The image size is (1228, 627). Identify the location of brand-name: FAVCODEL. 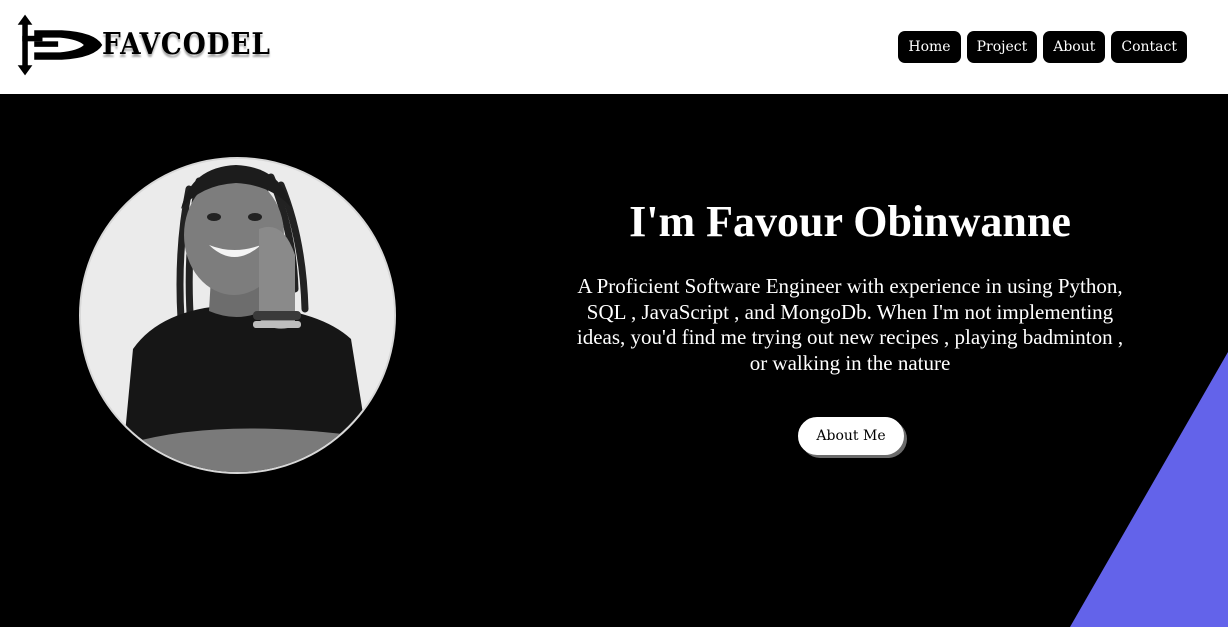
(186, 44).